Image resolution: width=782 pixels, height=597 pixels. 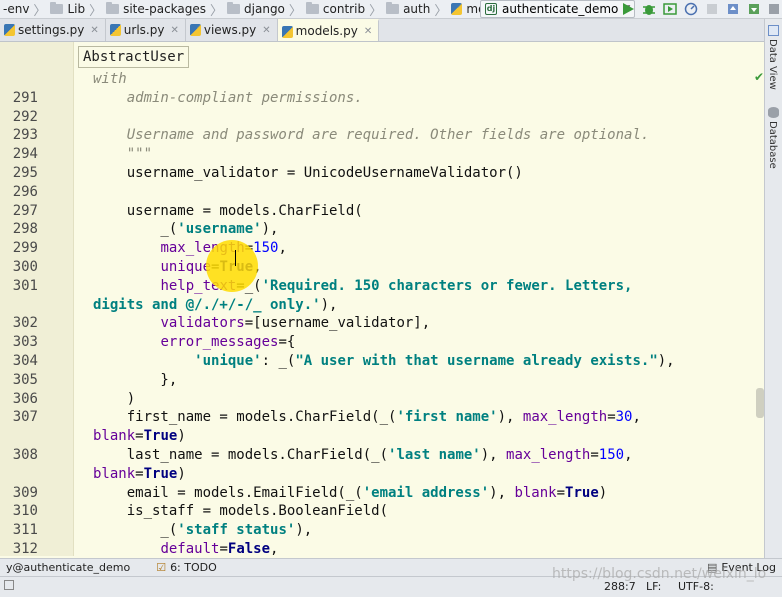 What do you see at coordinates (143, 248) in the screenshot?
I see `code-line: 299 max_length=150,` at bounding box center [143, 248].